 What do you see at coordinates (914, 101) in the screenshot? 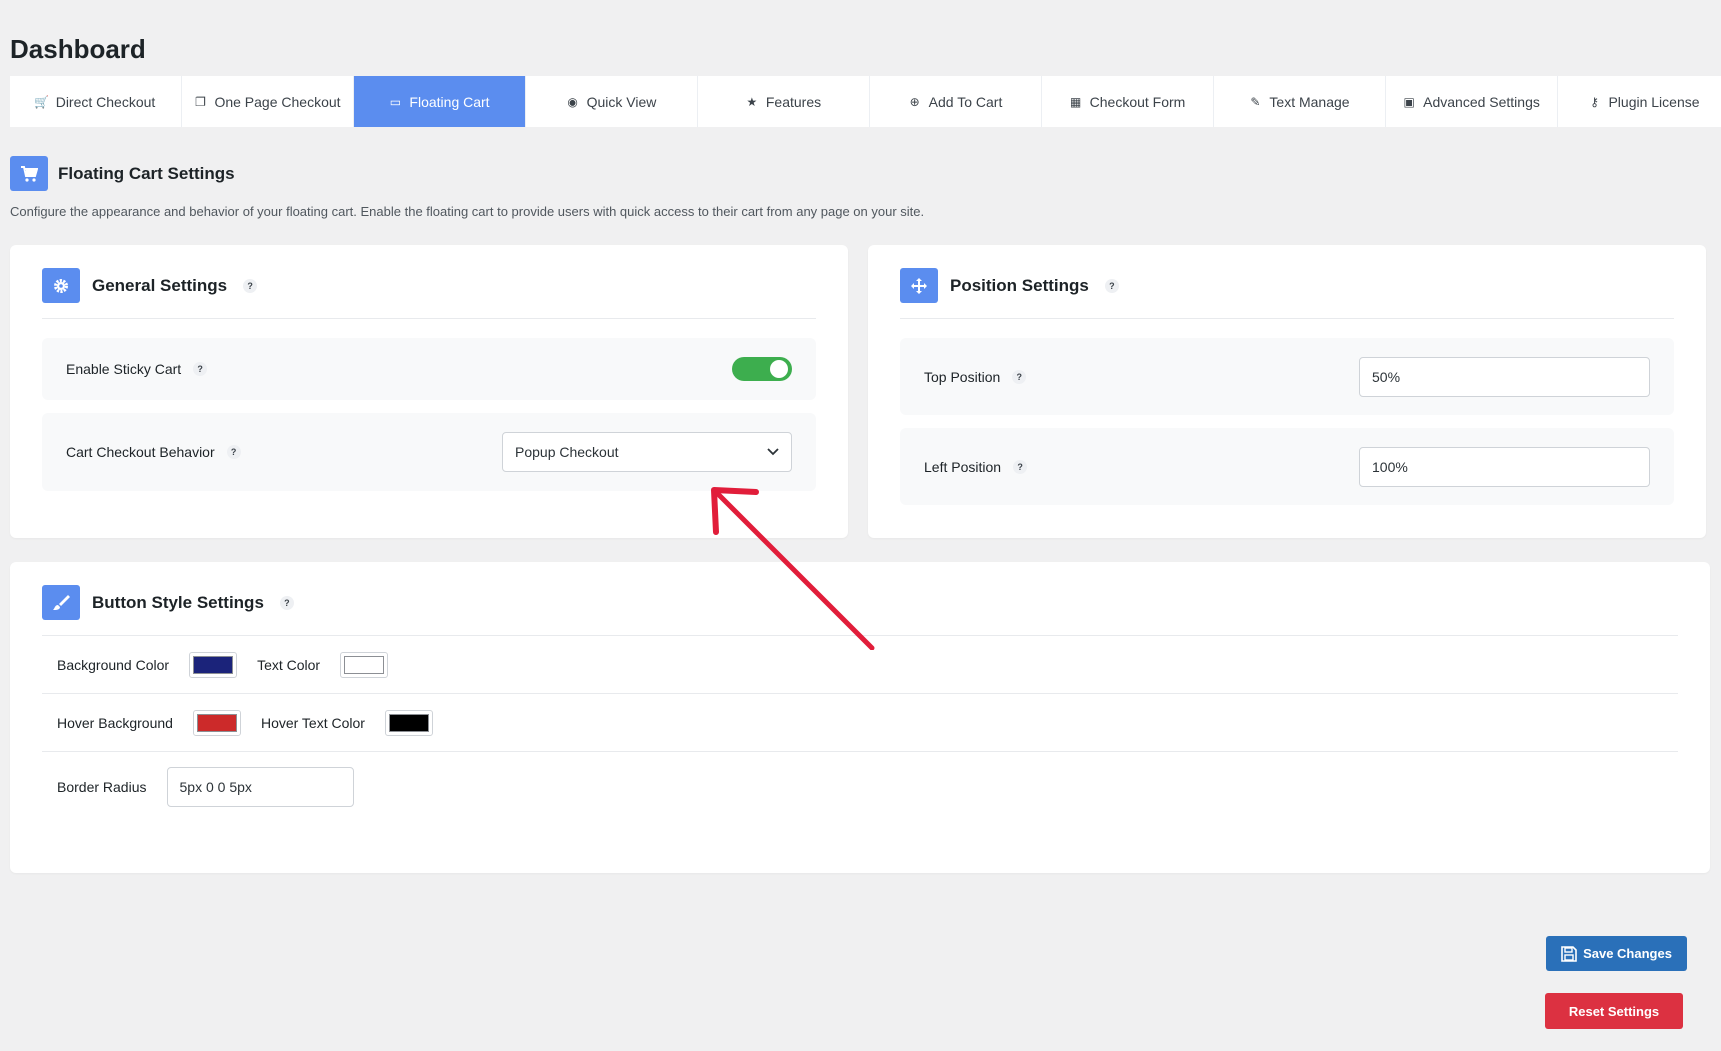
I see `plus-circle-icon: ⊕` at bounding box center [914, 101].